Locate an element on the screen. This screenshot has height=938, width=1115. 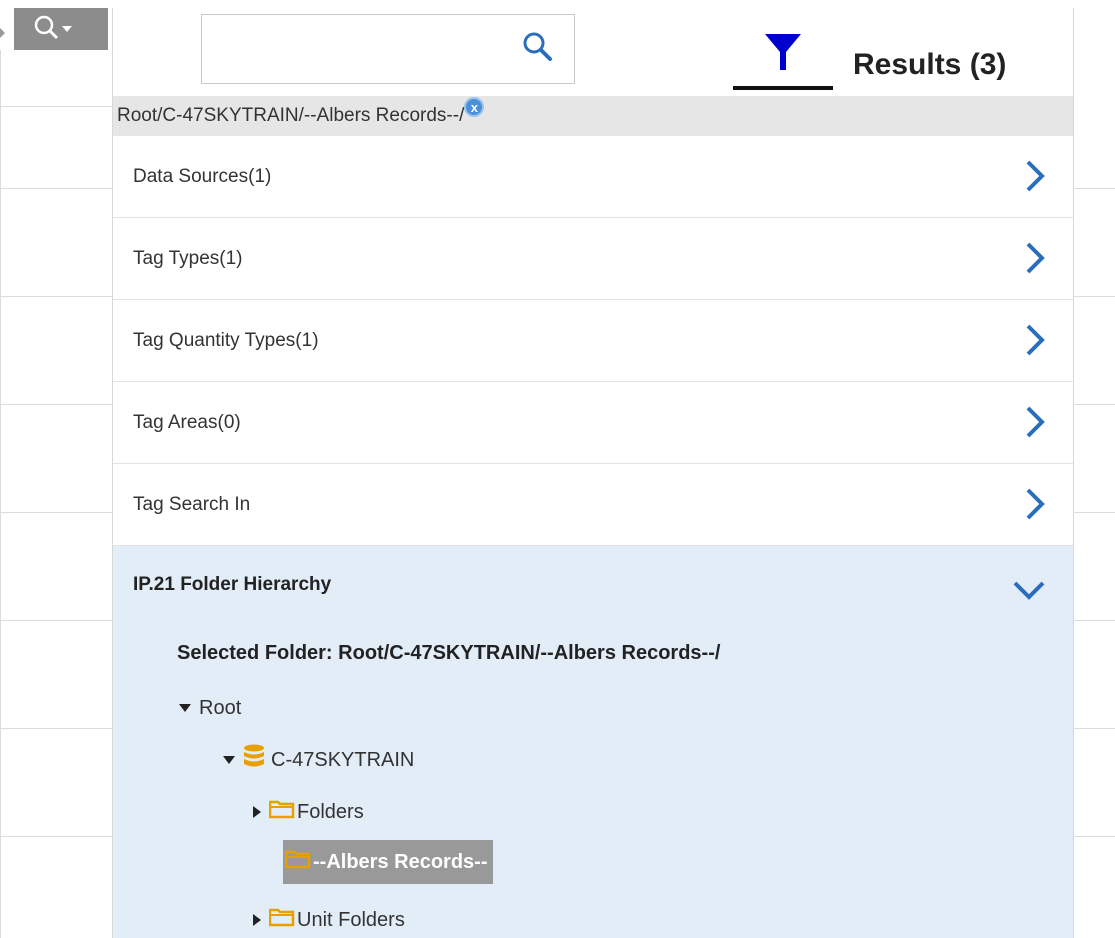
category-data-sources: Data Sources(1) is located at coordinates (593, 177).